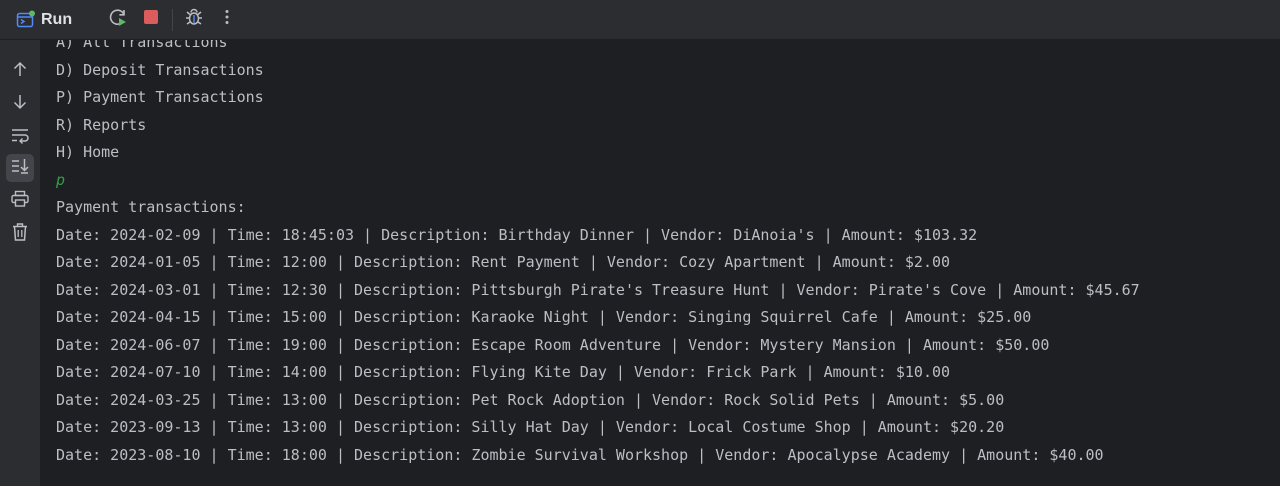  What do you see at coordinates (173, 19) in the screenshot?
I see `toolbar-separator` at bounding box center [173, 19].